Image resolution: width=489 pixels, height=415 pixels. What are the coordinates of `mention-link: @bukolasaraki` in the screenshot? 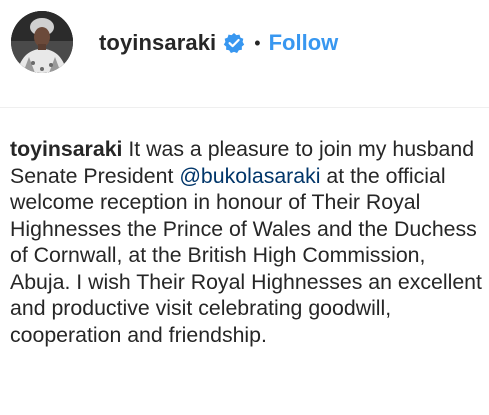 It's located at (249, 176).